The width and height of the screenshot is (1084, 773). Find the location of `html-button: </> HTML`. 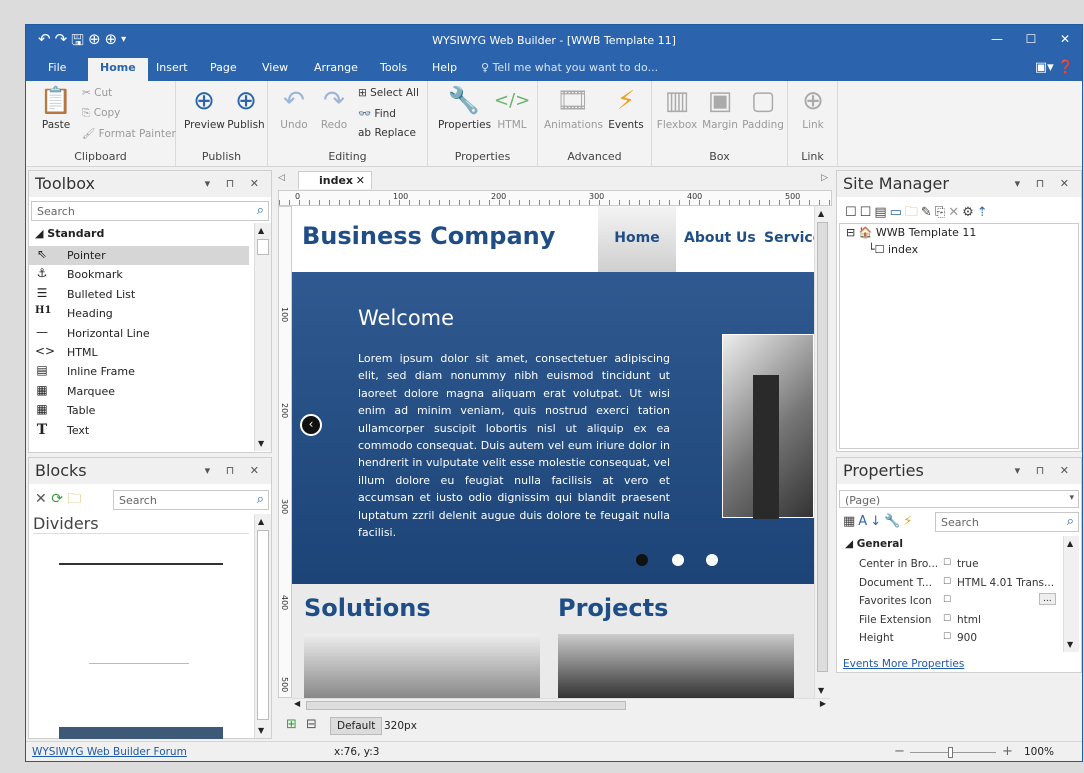

html-button: </> HTML is located at coordinates (512, 108).